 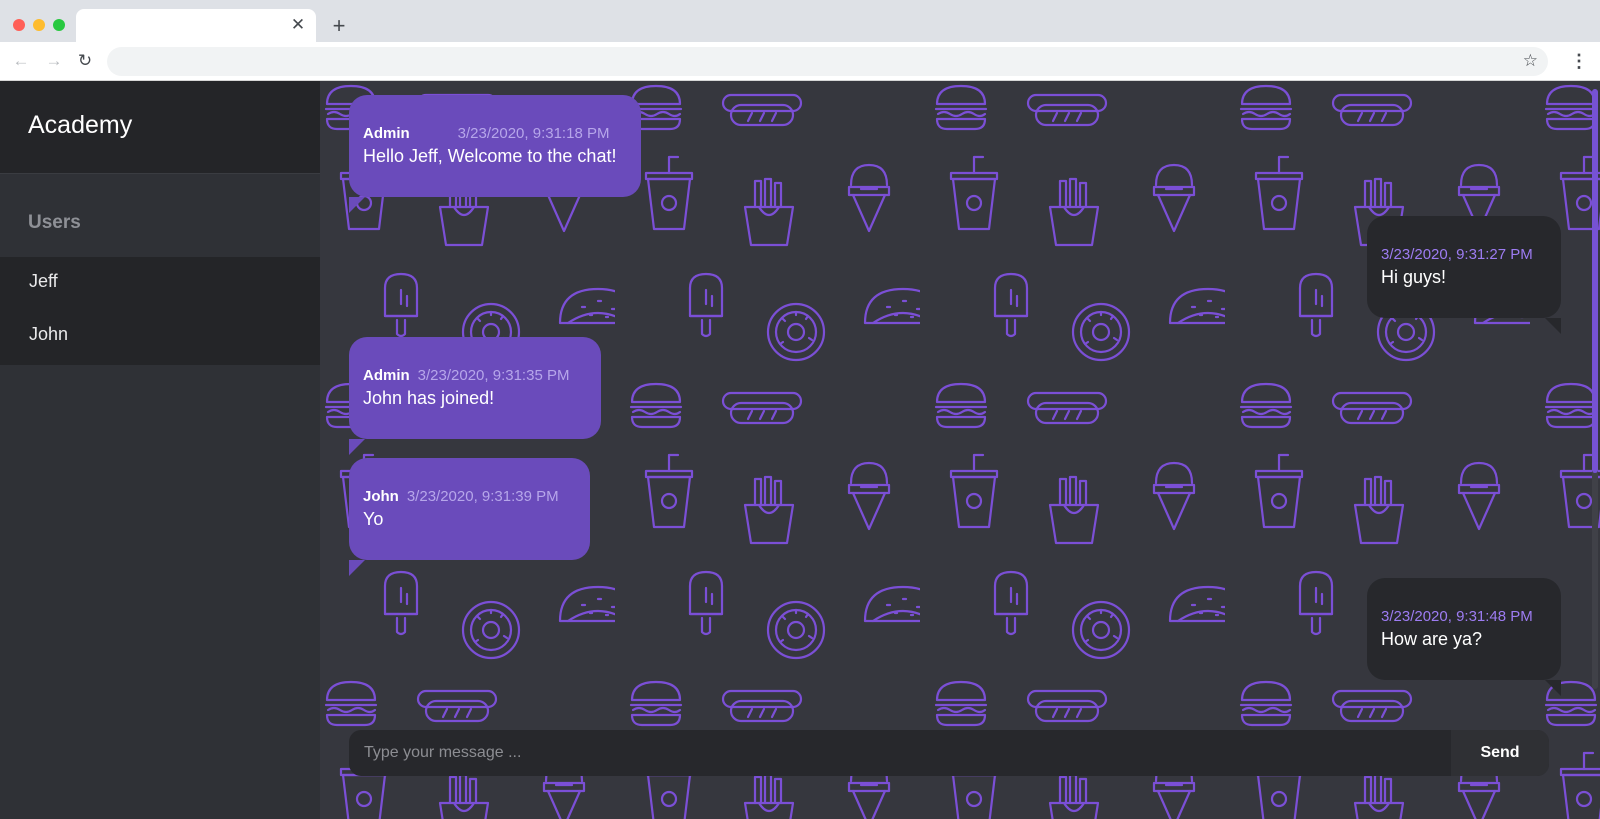 I want to click on brand-header: Academy, so click(x=160, y=127).